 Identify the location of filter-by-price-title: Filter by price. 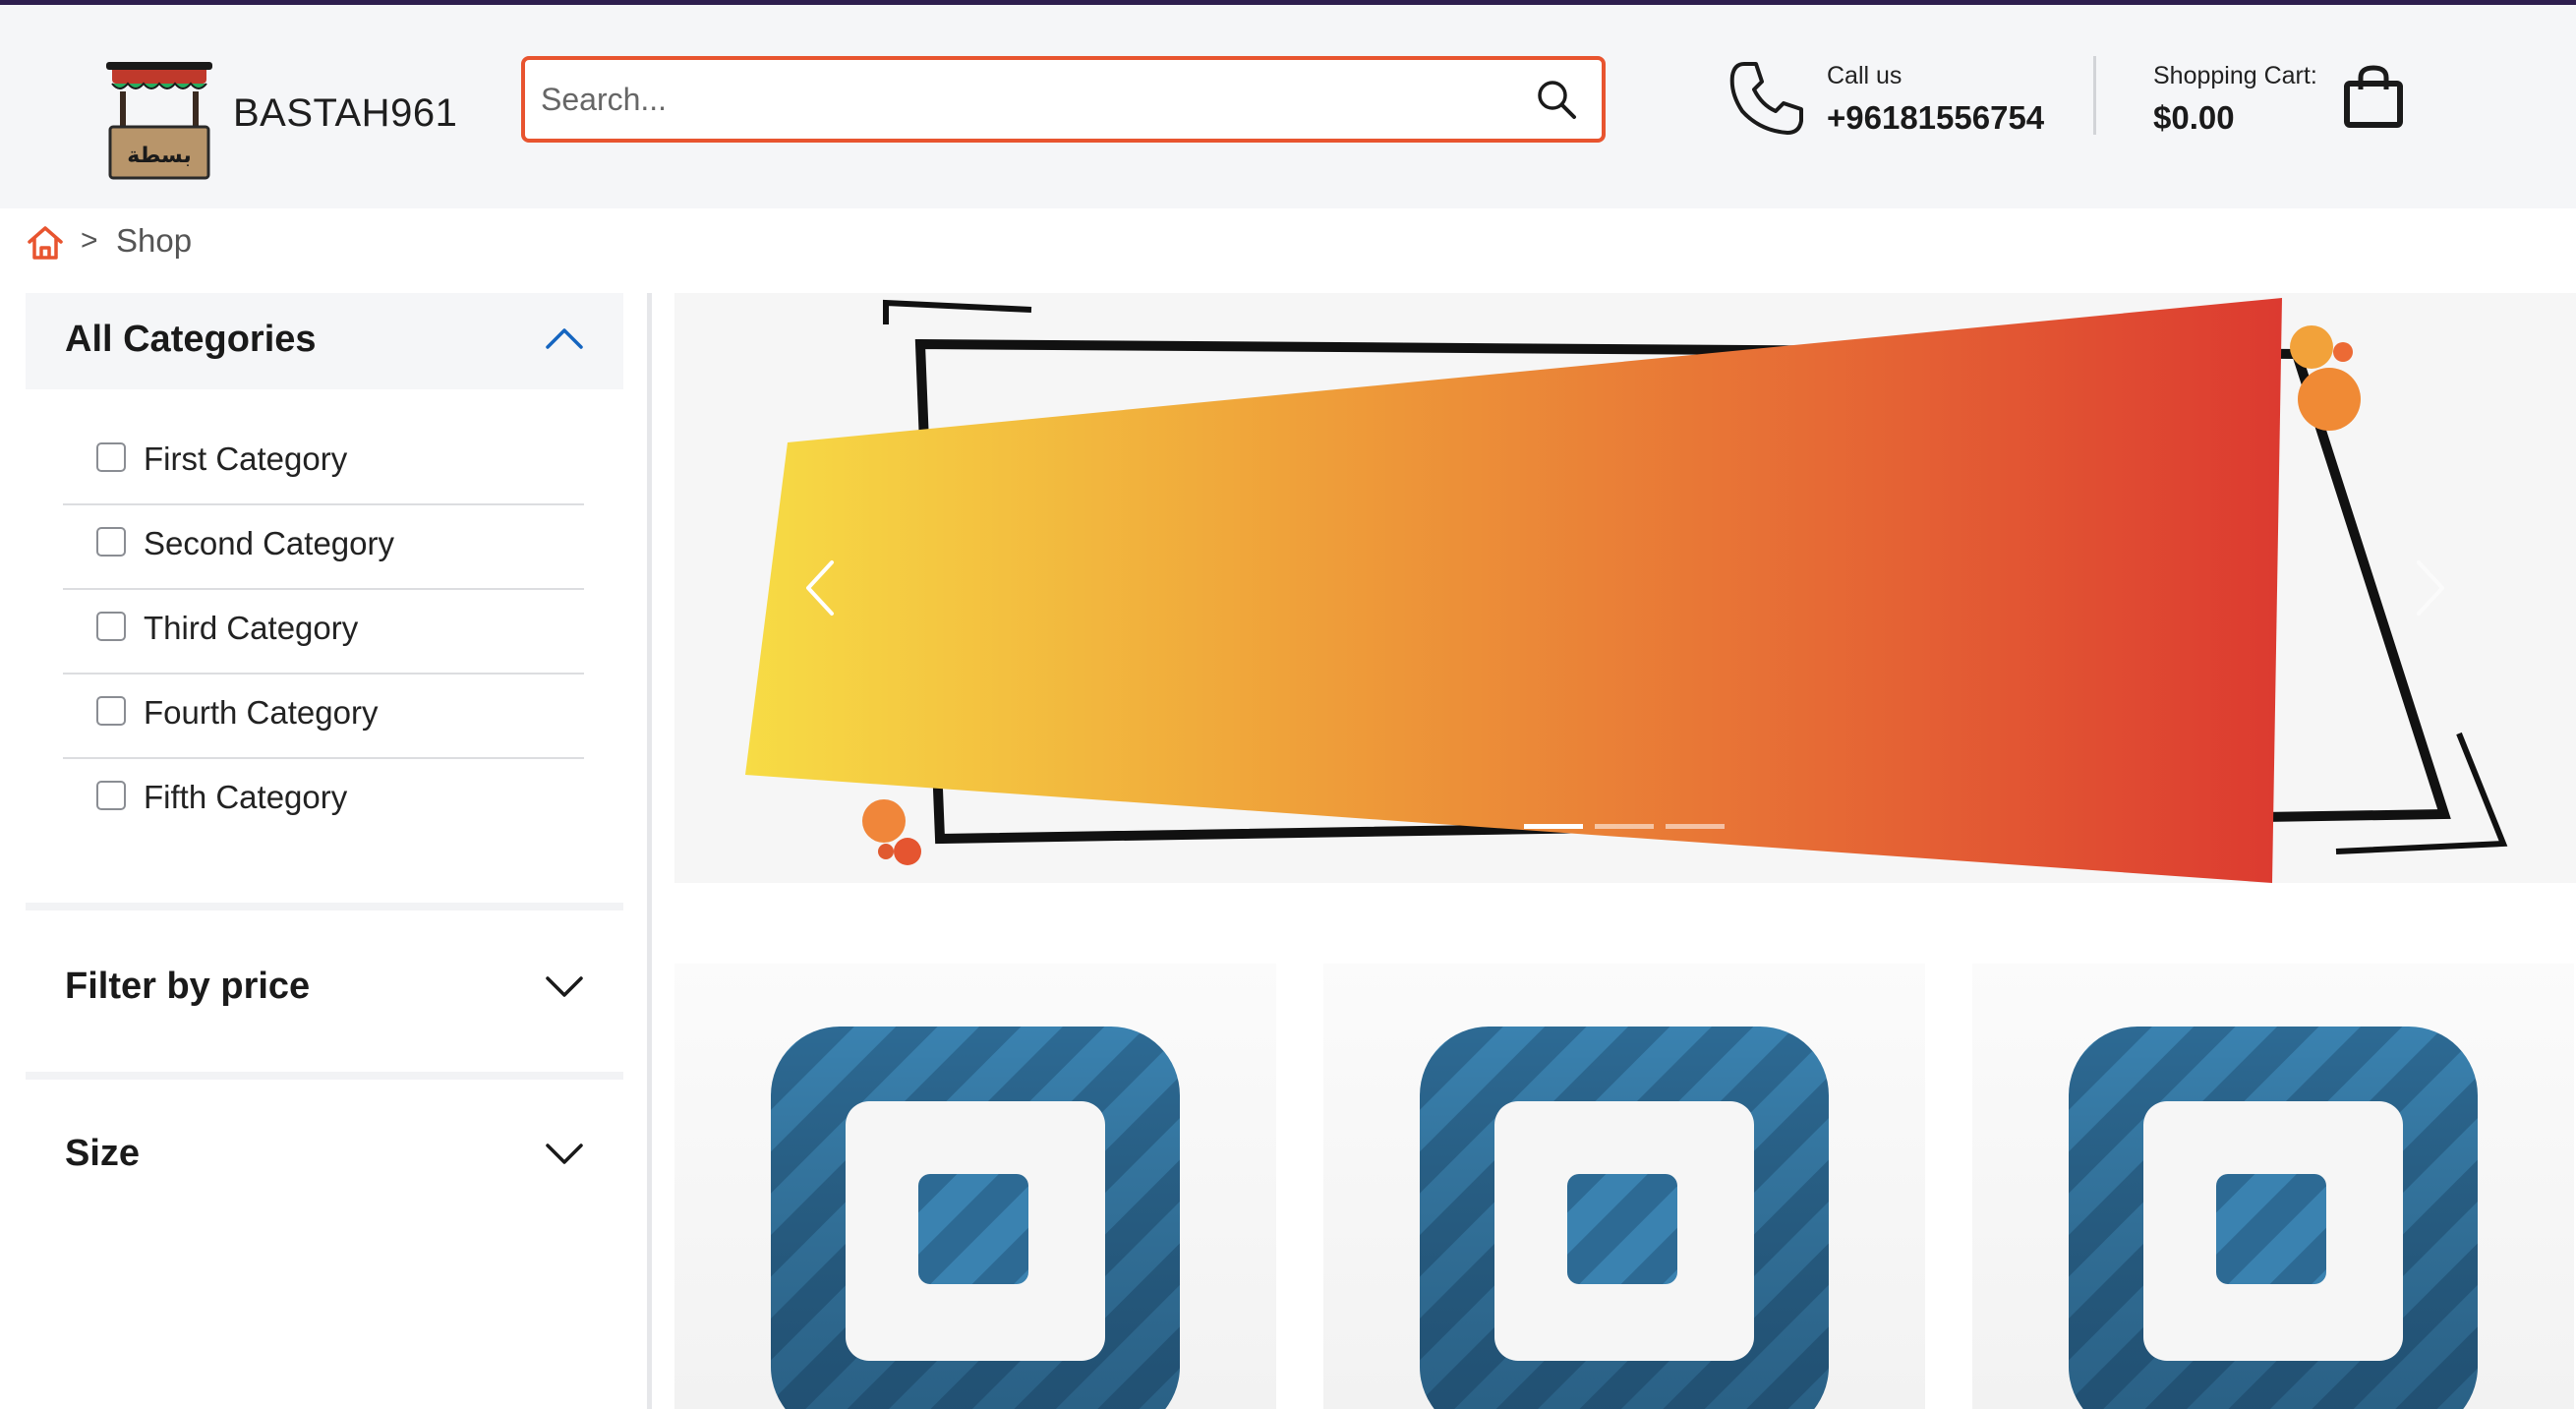
(187, 987).